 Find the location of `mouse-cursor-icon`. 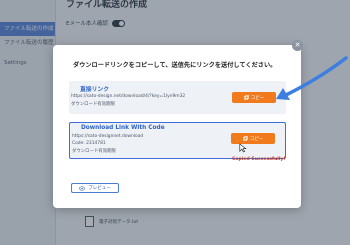

mouse-cursor-icon is located at coordinates (243, 148).